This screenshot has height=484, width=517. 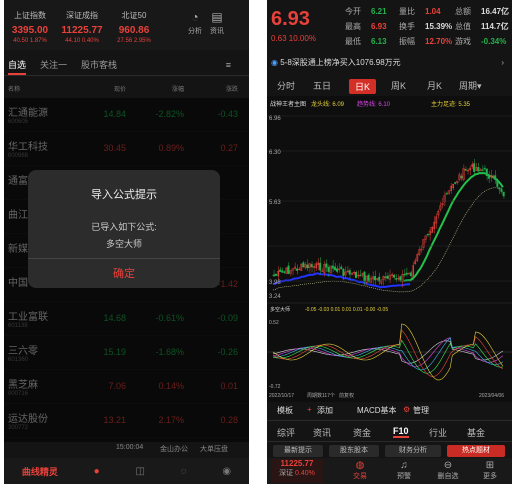 What do you see at coordinates (134, 41) in the screenshot?
I see `index-change: 27.56 2.95%` at bounding box center [134, 41].